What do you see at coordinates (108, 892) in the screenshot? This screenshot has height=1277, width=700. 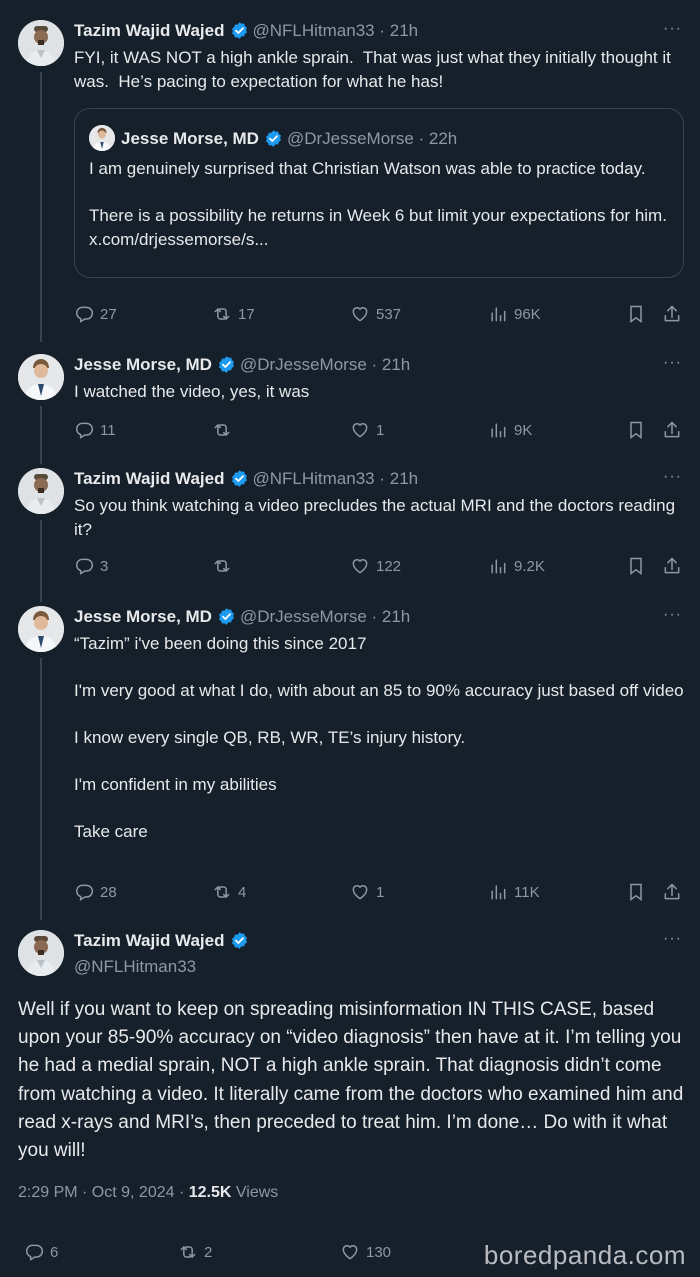 I see `reply-count: 28` at bounding box center [108, 892].